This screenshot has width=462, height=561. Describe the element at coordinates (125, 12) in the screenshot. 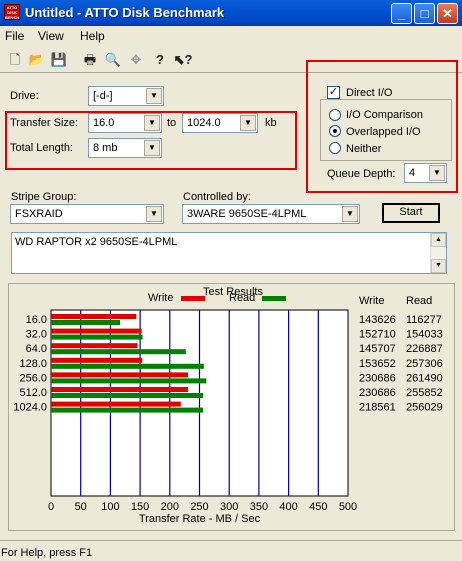

I see `window-title: Untitled - ATTO Disk Benchmark` at that location.